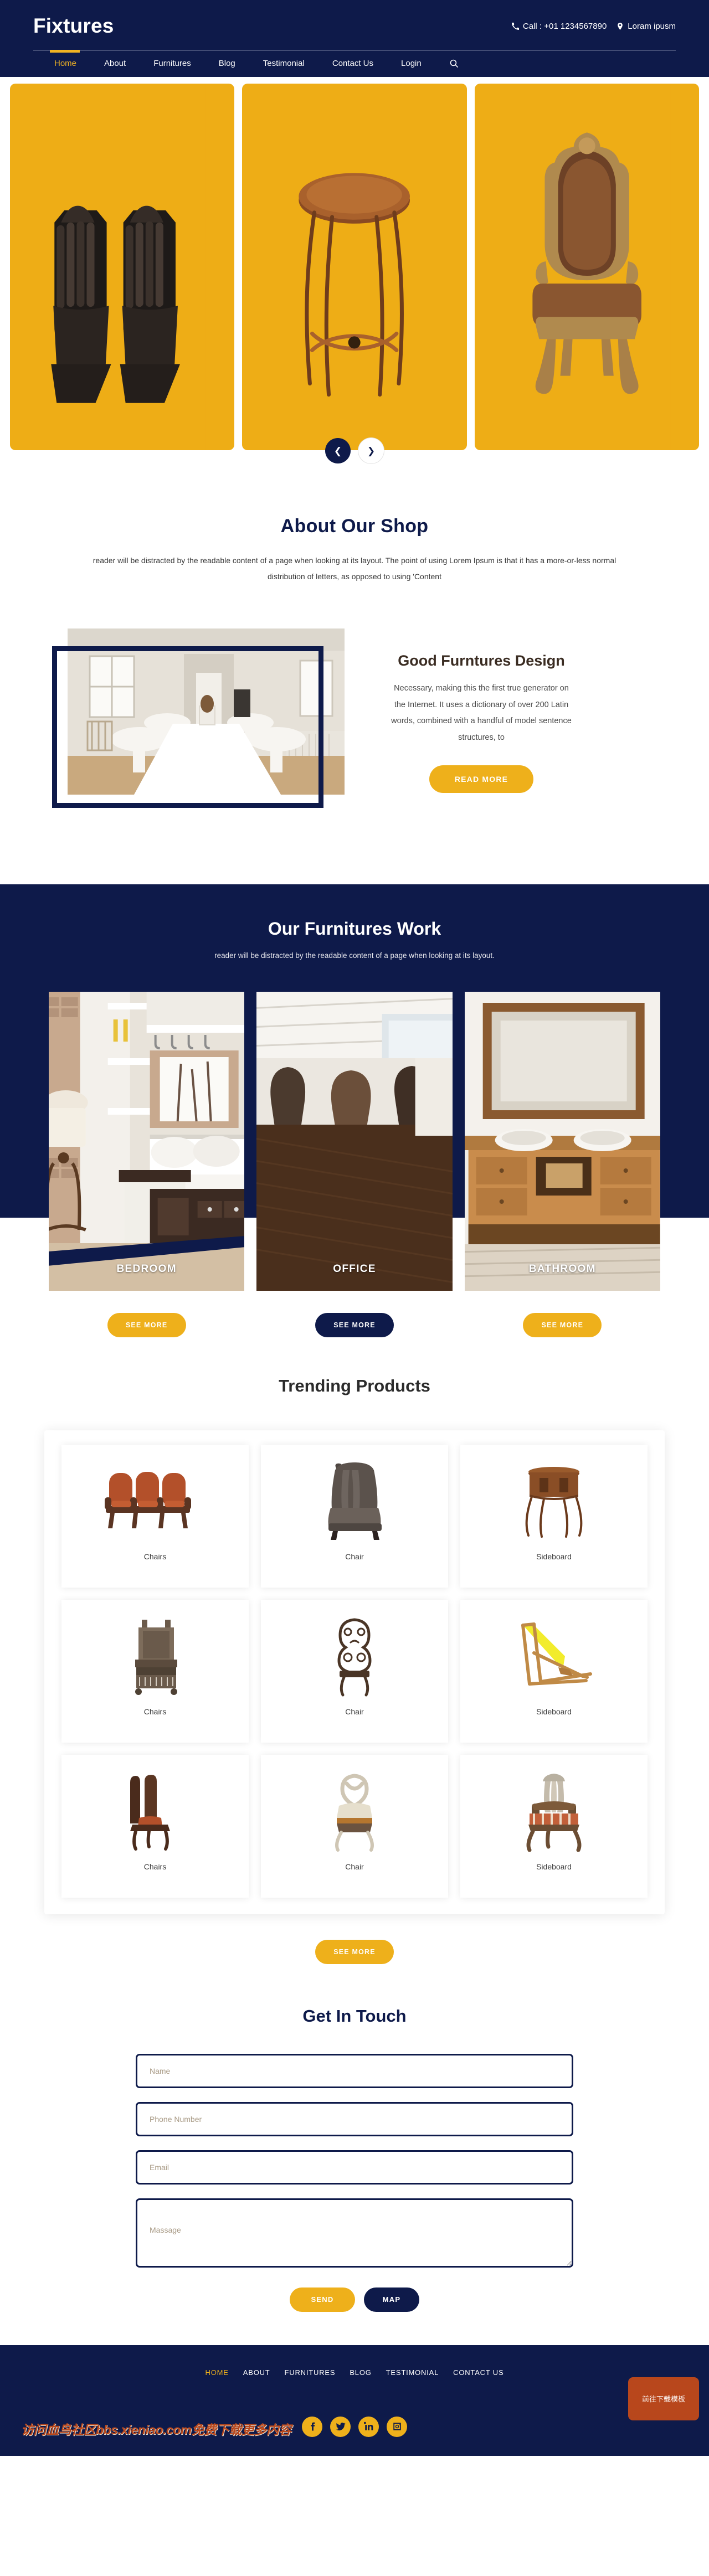 This screenshot has width=709, height=2576. I want to click on carved-striped-seat-armchair-image, so click(554, 1813).